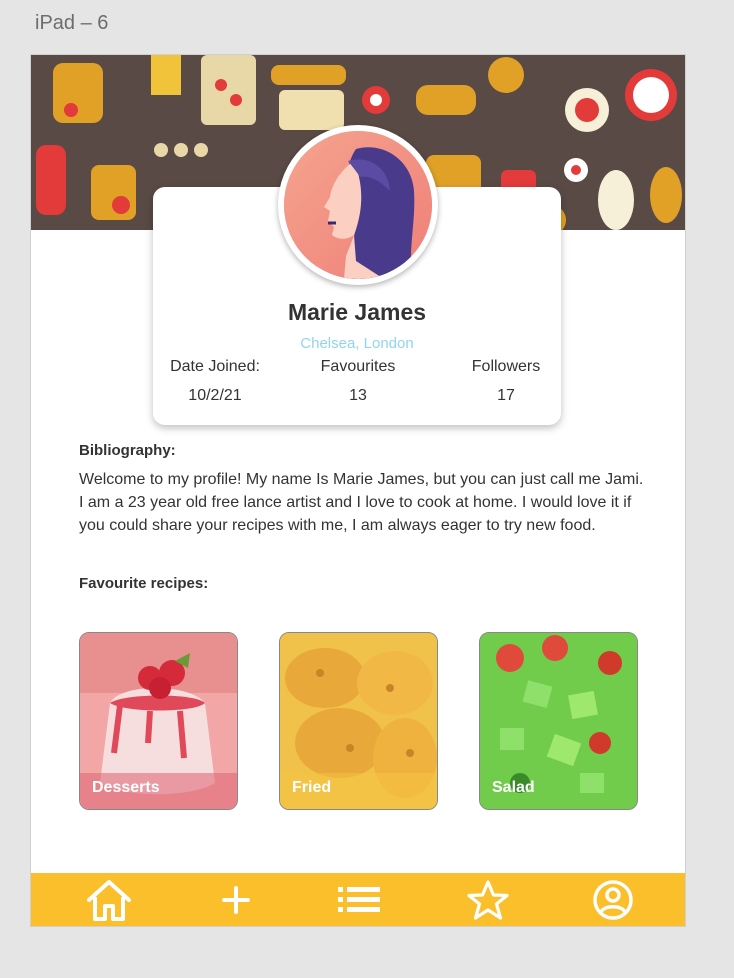  I want to click on stat-favourites-label: Favourites, so click(358, 366).